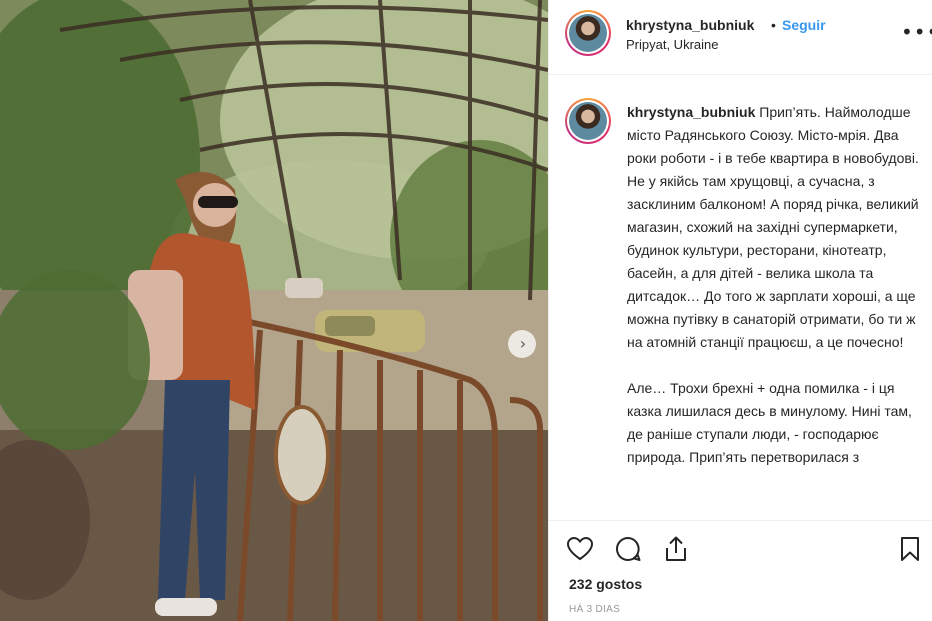  I want to click on bookmark-icon, so click(910, 549).